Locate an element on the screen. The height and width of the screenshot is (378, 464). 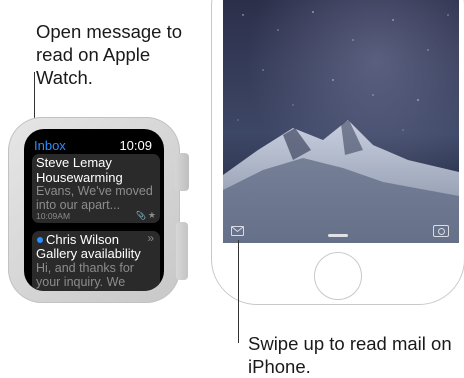
swipe-grabber is located at coordinates (338, 235).